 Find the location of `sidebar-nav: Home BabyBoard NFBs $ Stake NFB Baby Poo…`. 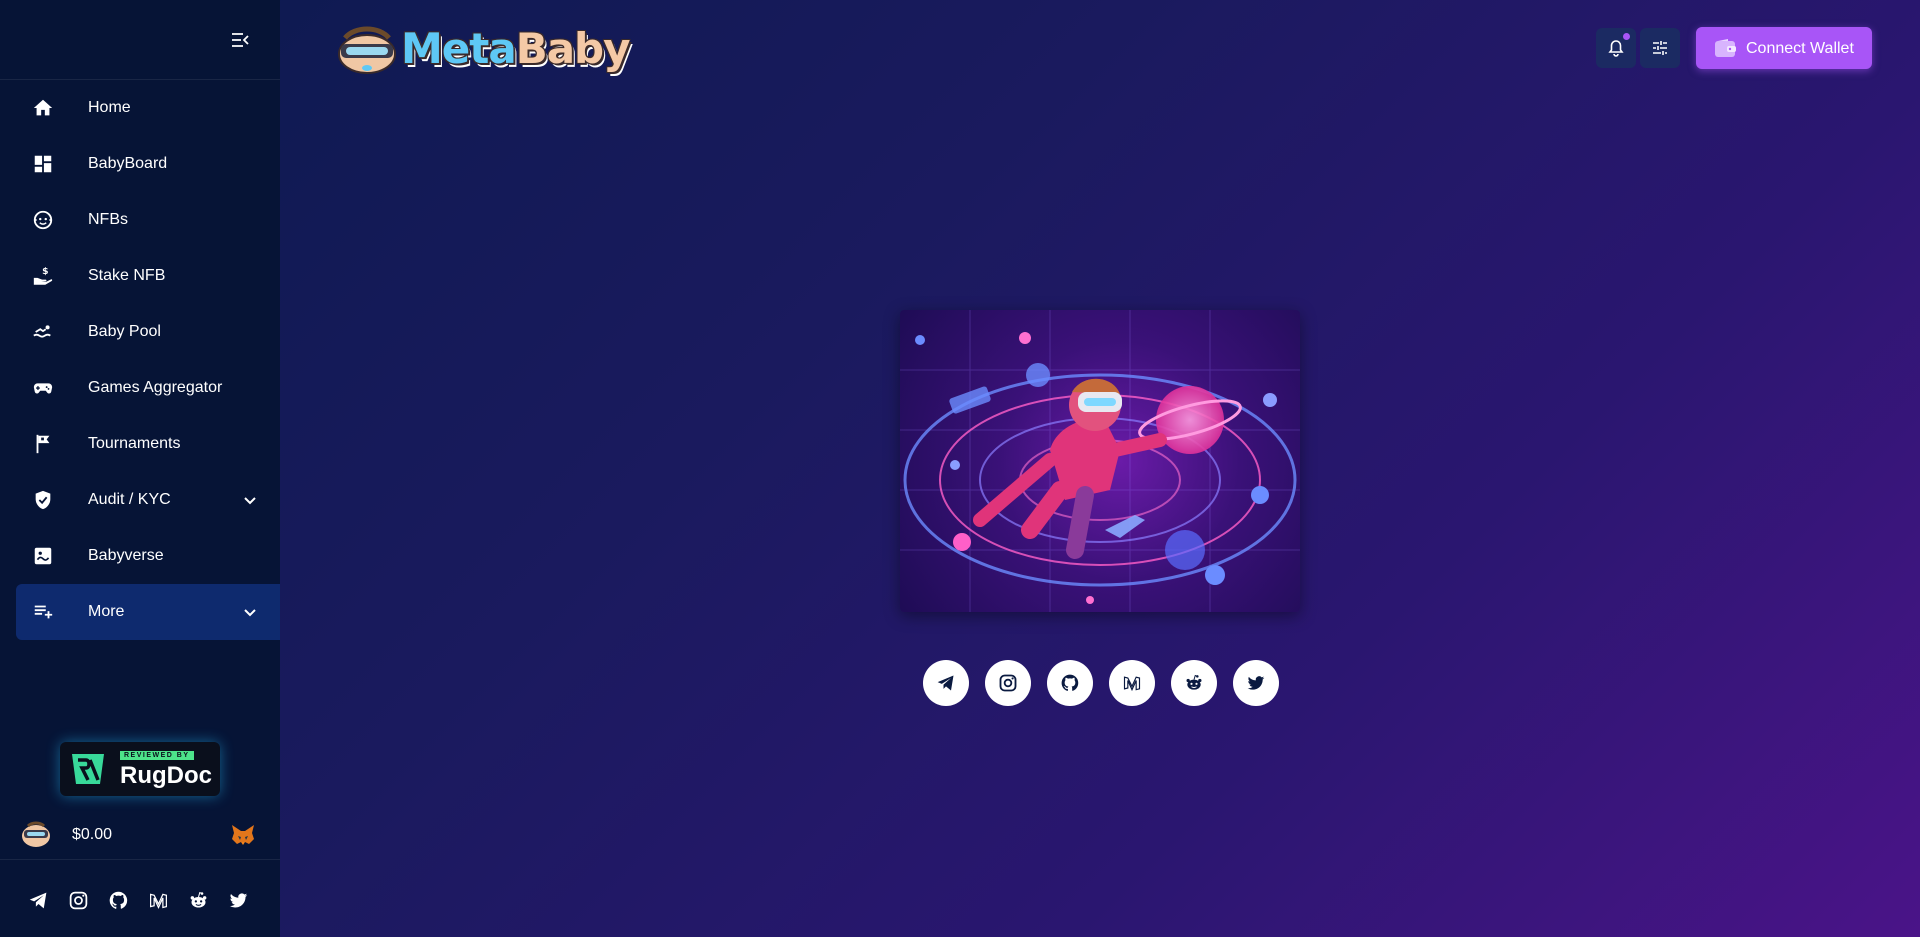

sidebar-nav: Home BabyBoard NFBs $ Stake NFB Baby Poo… is located at coordinates (140, 360).